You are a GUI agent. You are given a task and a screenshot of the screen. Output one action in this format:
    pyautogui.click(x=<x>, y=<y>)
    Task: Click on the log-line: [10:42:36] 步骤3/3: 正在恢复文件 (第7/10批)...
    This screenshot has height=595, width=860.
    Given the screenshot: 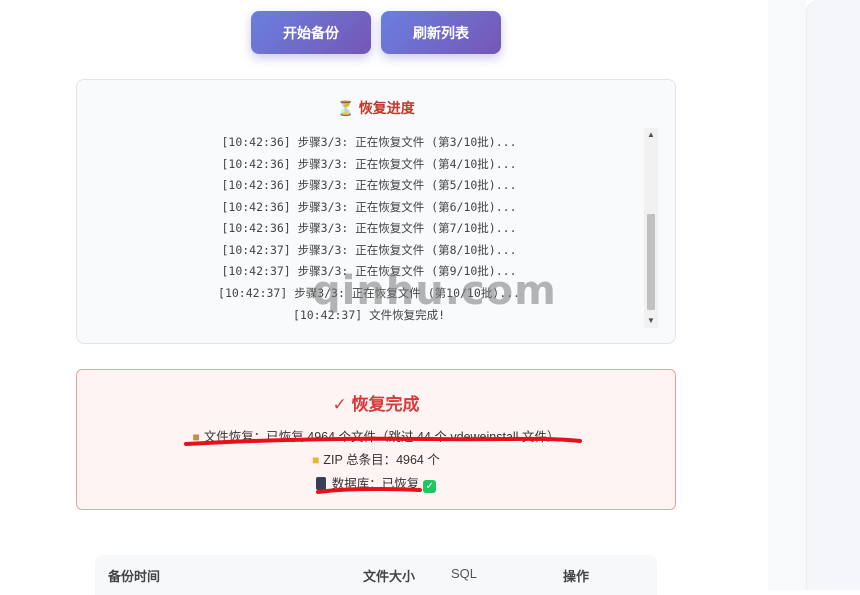 What is the action you would take?
    pyautogui.click(x=369, y=228)
    